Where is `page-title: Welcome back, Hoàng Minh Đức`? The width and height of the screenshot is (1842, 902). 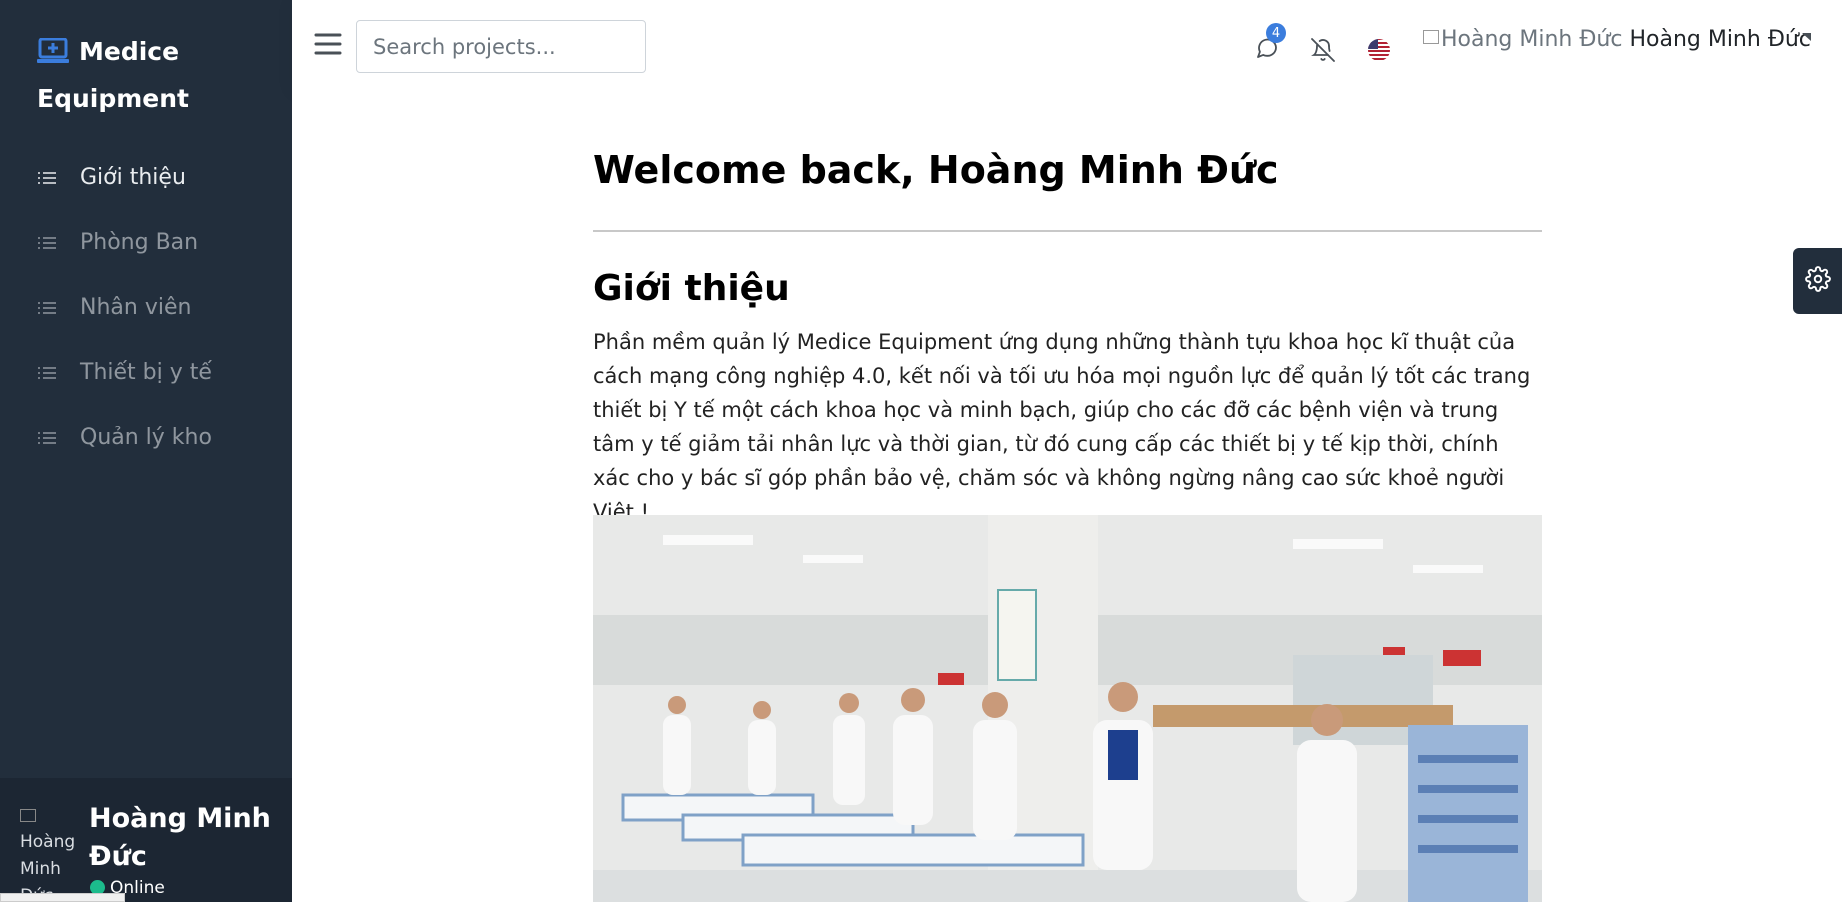
page-title: Welcome back, Hoàng Minh Đức is located at coordinates (936, 170).